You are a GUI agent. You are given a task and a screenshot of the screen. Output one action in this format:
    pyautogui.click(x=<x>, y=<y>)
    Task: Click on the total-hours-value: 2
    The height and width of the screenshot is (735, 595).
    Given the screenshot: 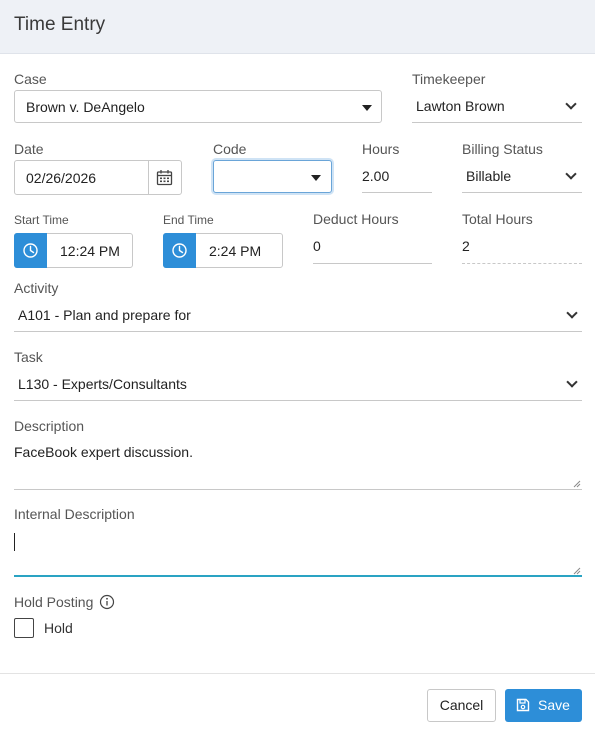 What is the action you would take?
    pyautogui.click(x=466, y=246)
    